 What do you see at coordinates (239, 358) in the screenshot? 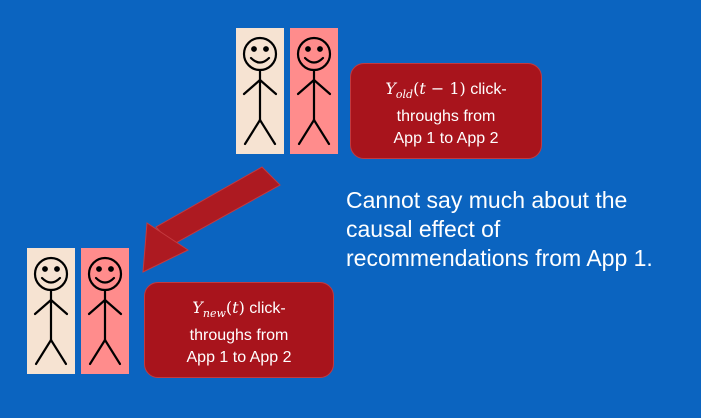
I see `bottom-callout-line3: App 1 to App 2` at bounding box center [239, 358].